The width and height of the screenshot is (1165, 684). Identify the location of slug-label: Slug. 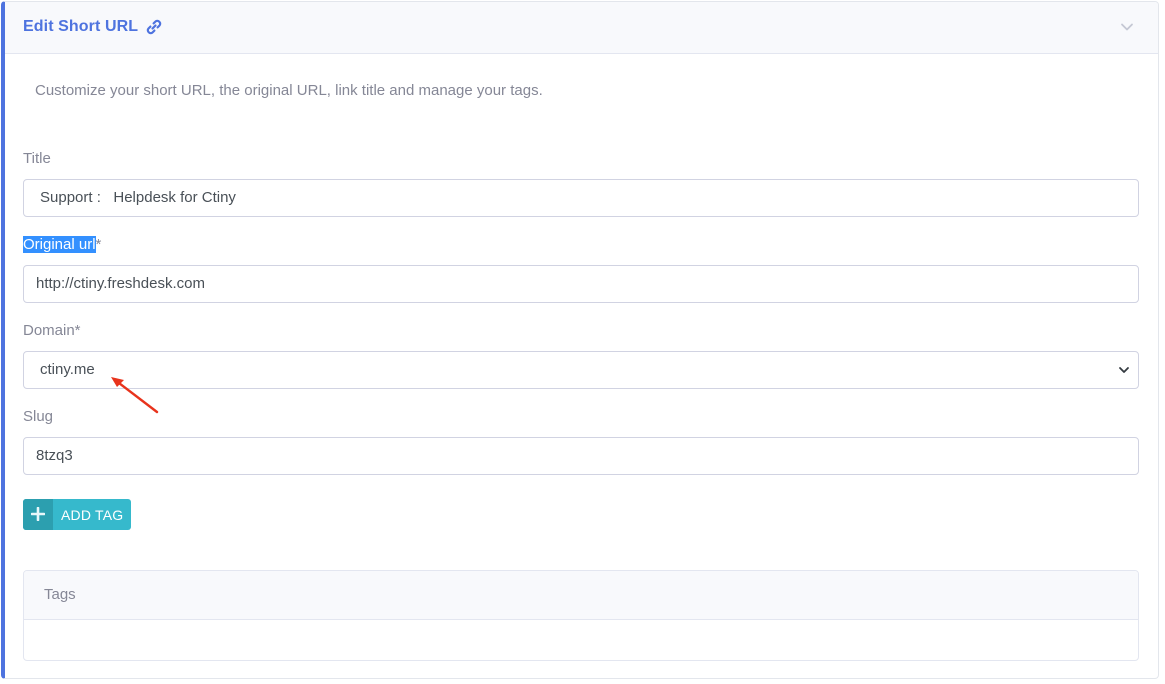
(38, 416).